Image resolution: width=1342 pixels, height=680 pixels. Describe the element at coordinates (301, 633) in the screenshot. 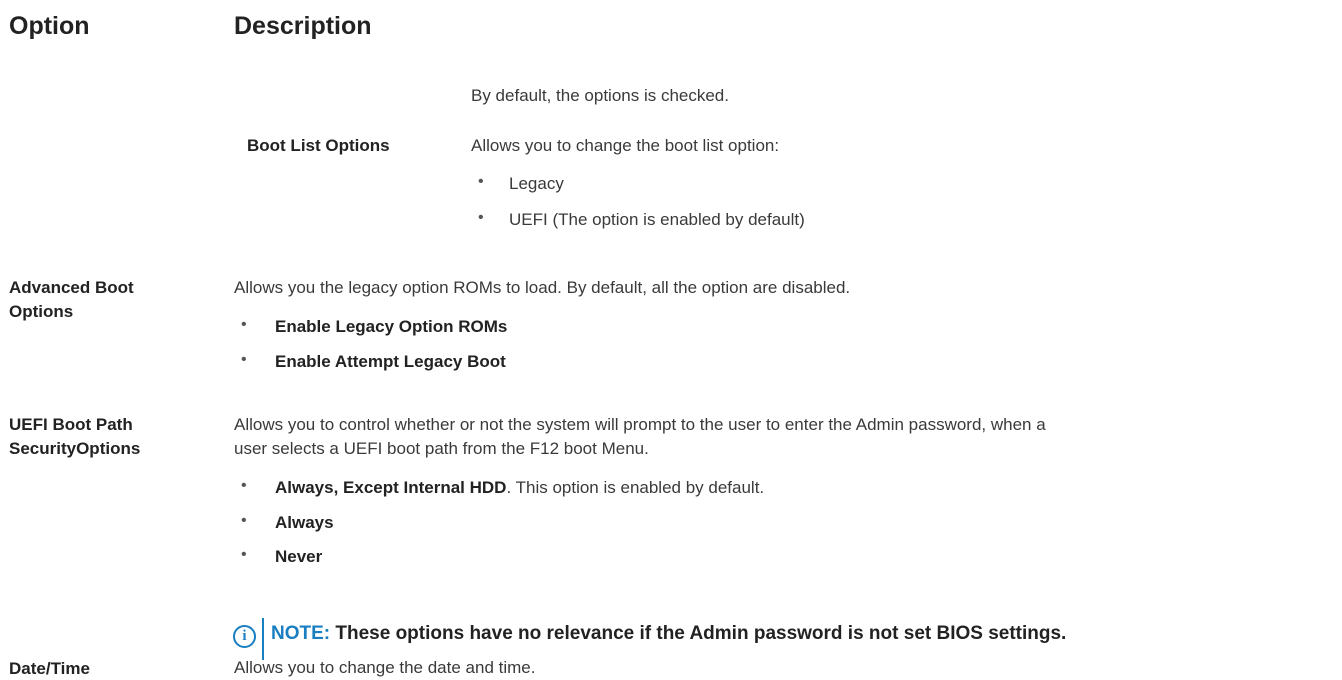

I see `note-label: NOTE:` at that location.